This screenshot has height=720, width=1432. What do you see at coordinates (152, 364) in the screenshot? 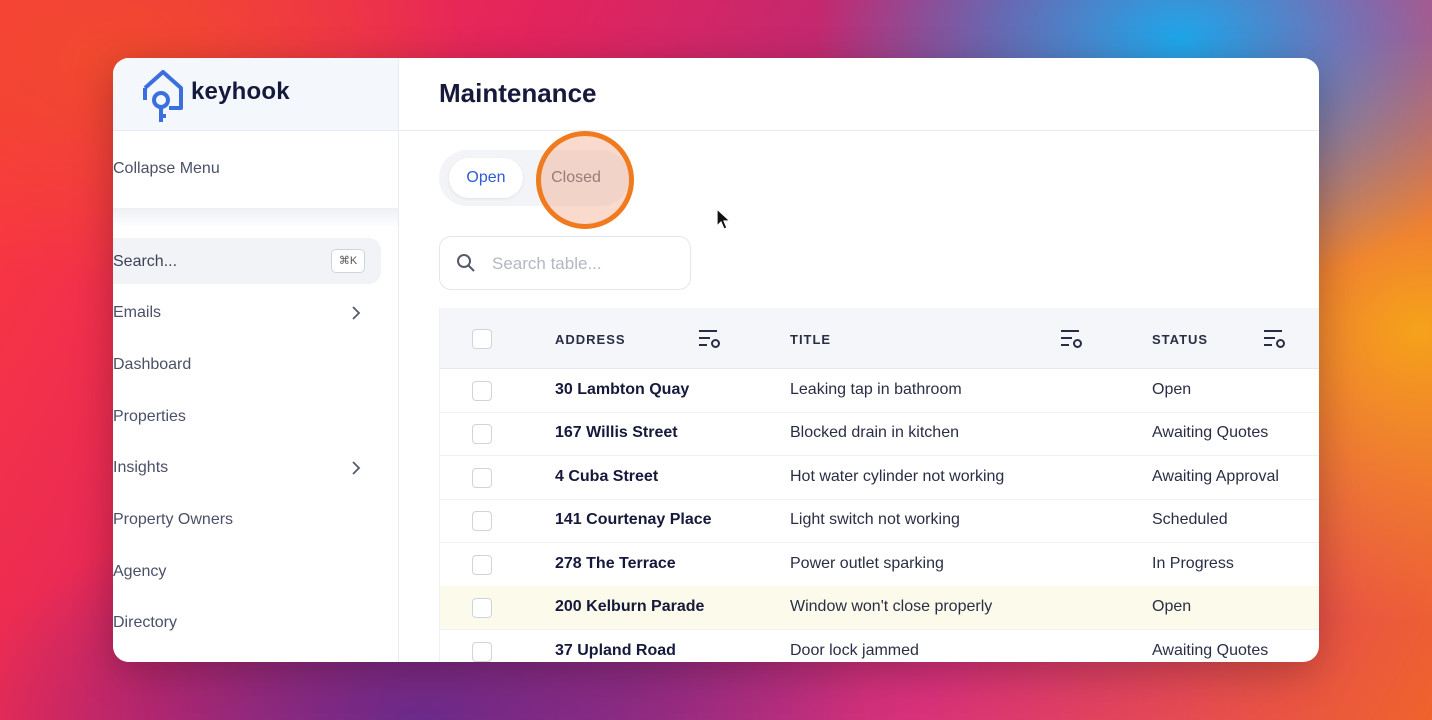
I see `sidebar-item-label: Dashboard` at bounding box center [152, 364].